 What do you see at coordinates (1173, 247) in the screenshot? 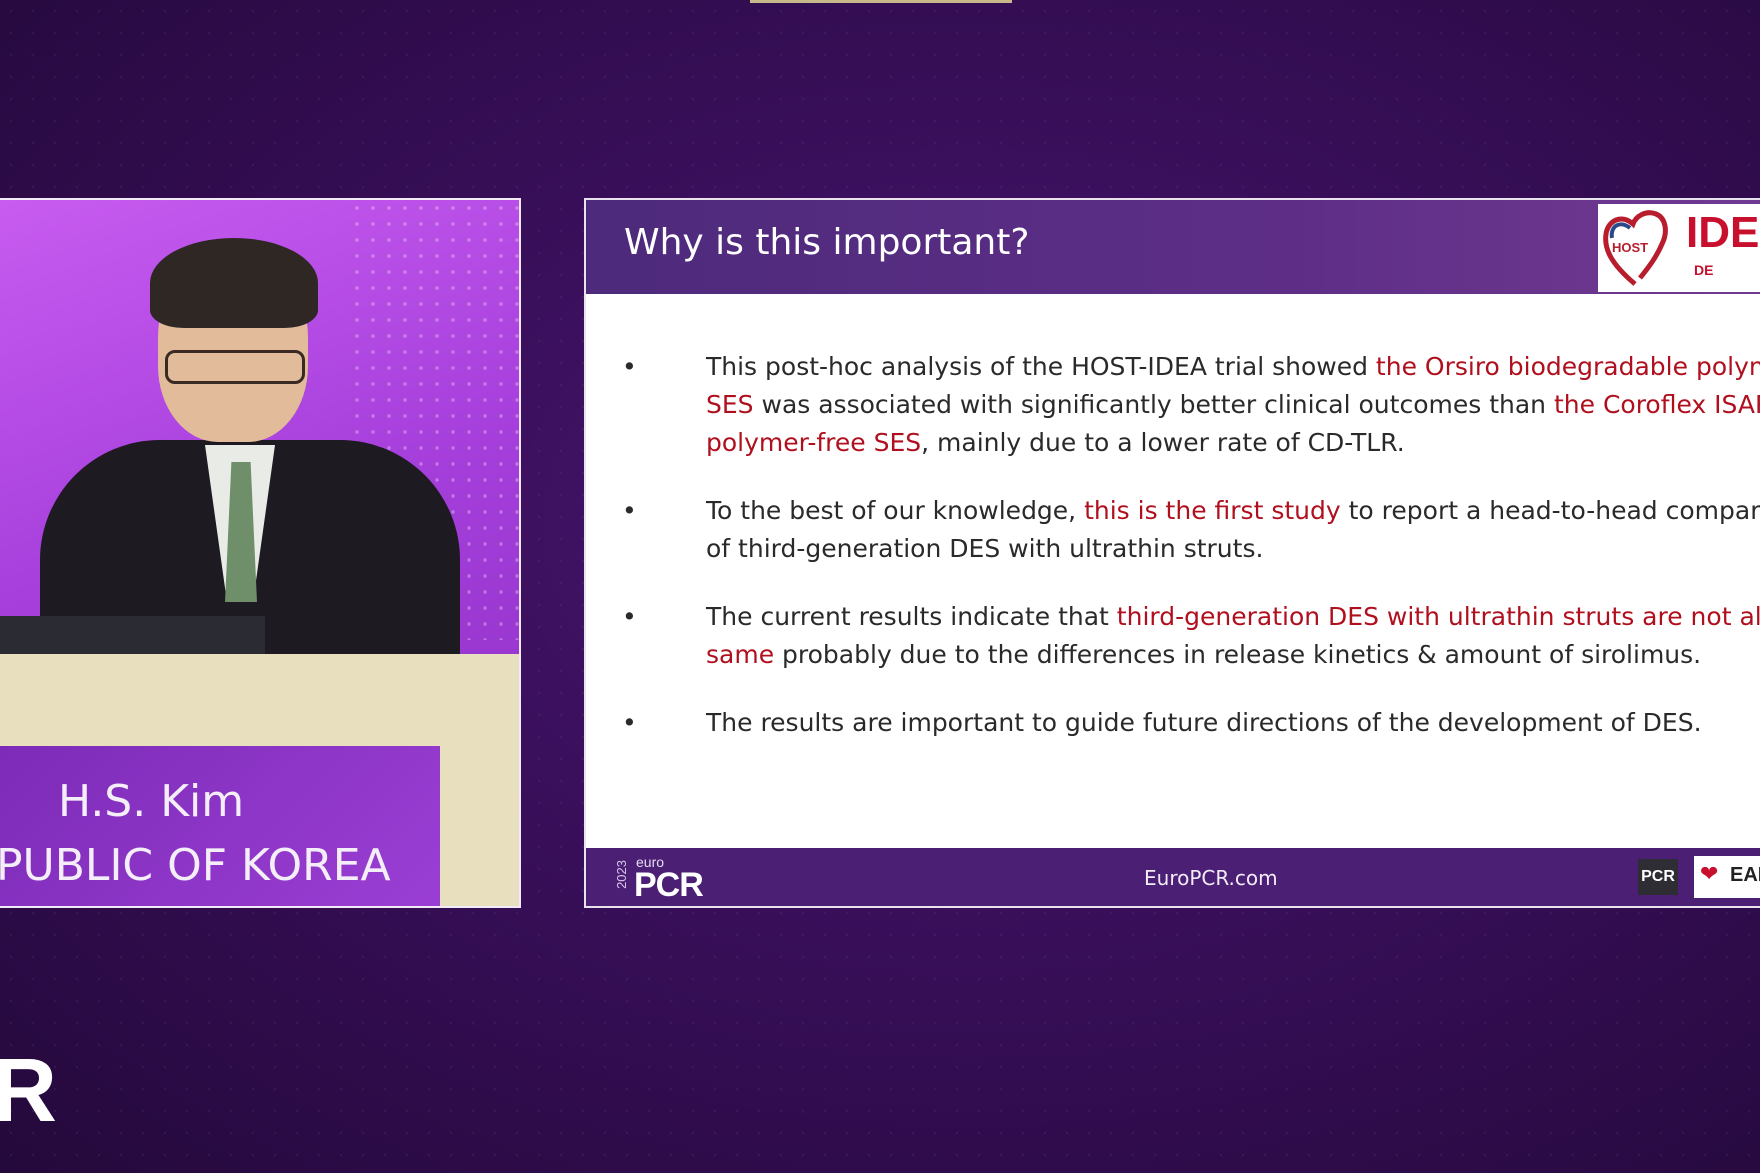
I see `slide-header: Why is this important? HOST IDE DE` at bounding box center [1173, 247].